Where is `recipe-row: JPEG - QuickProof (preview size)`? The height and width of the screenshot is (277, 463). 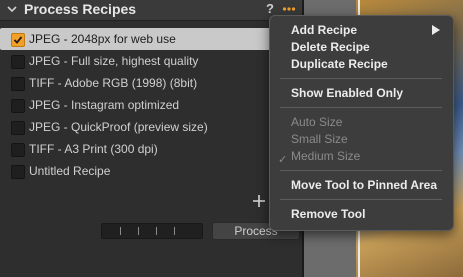 recipe-row: JPEG - QuickProof (preview size) is located at coordinates (151, 127).